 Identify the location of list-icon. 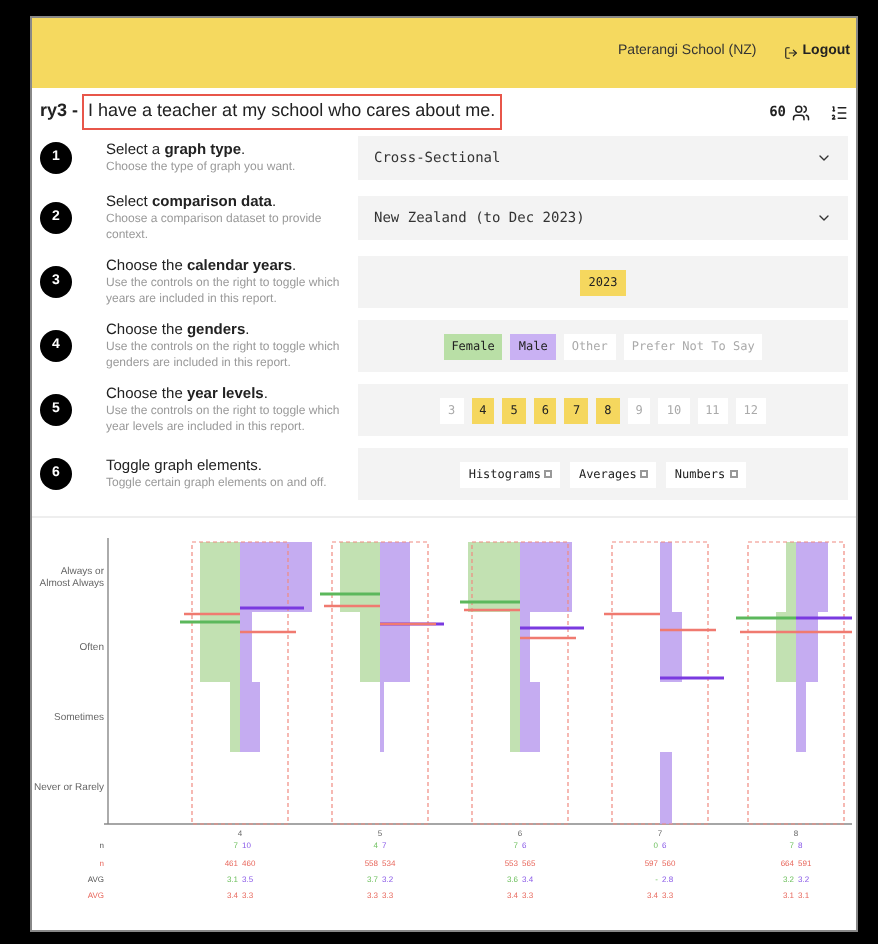
(839, 112).